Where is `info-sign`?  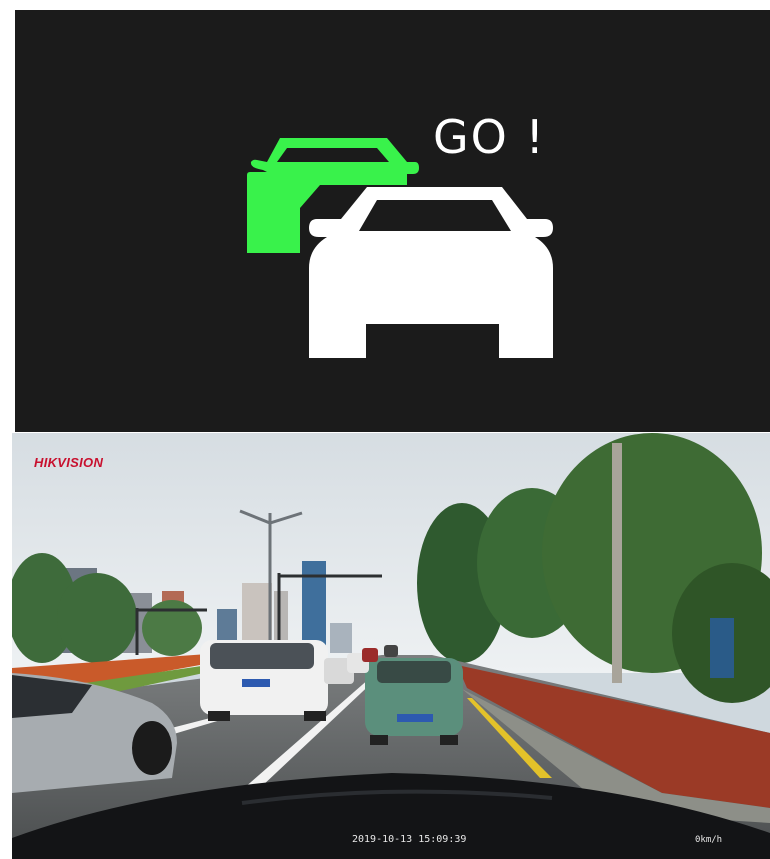
info-sign is located at coordinates (722, 648).